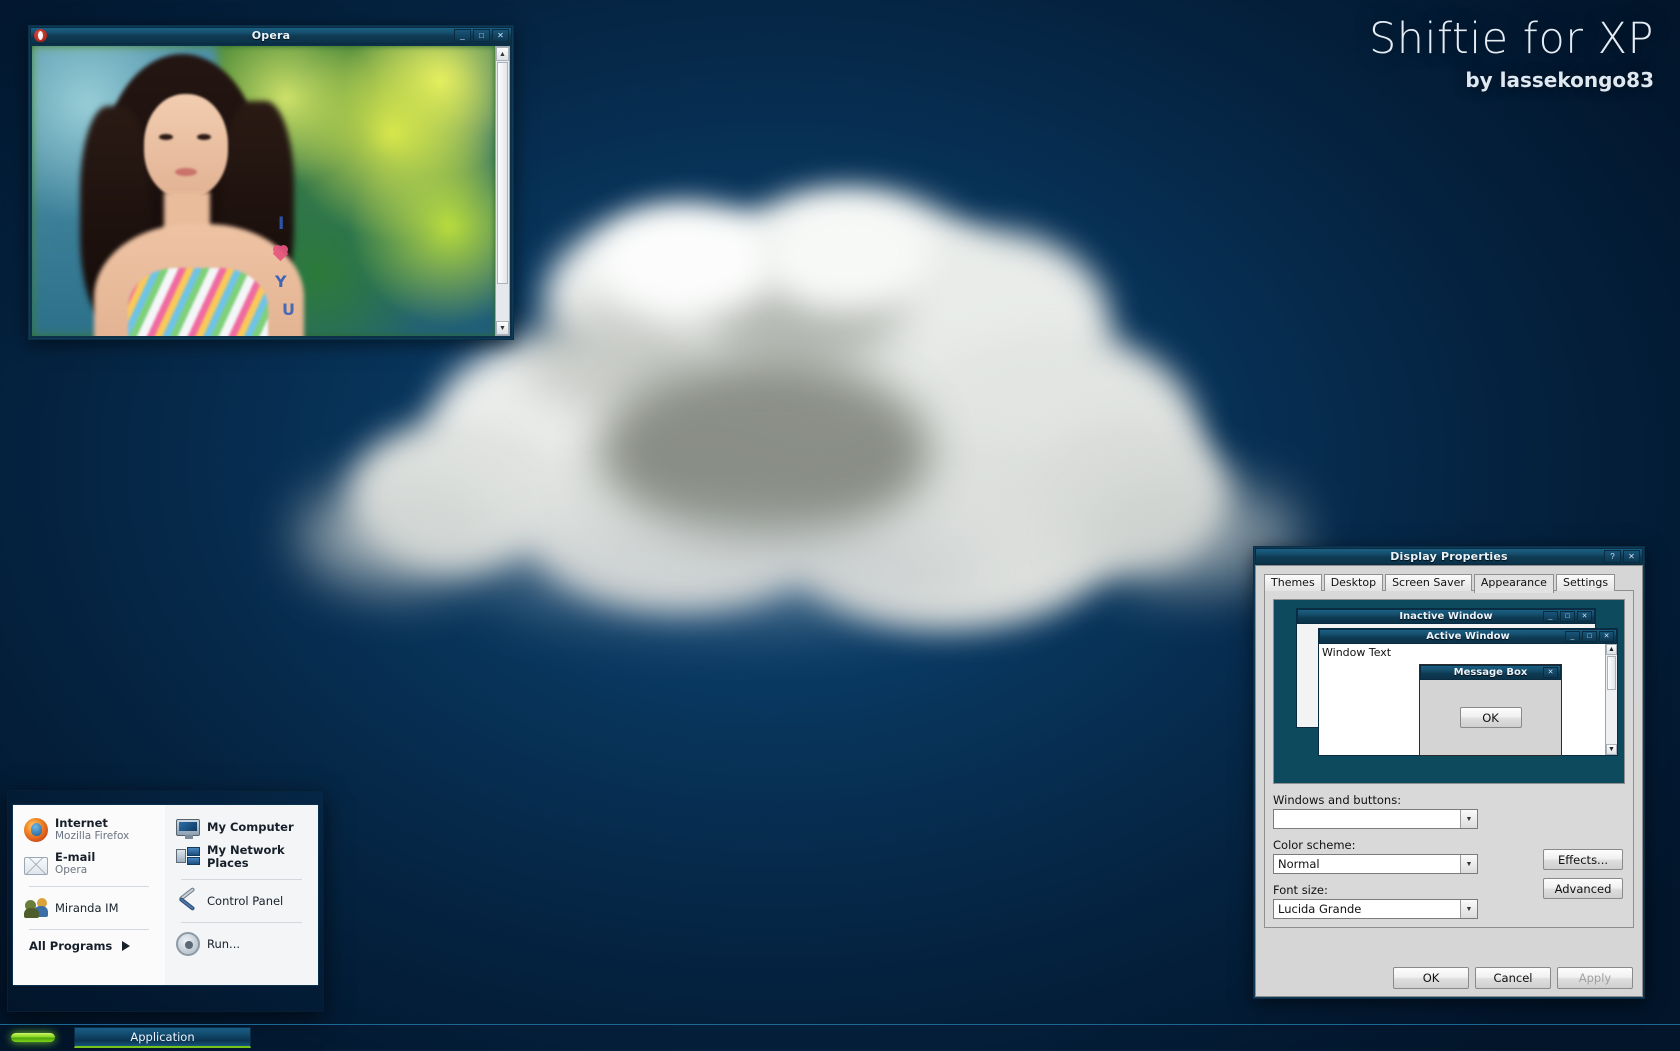  Describe the element at coordinates (1367, 864) in the screenshot. I see `color-scheme-value: Normal` at that location.